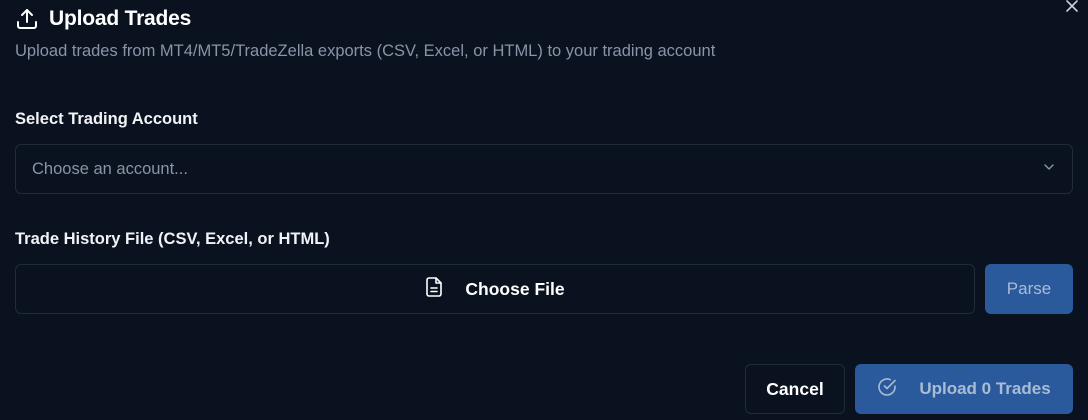  I want to click on upload-icon, so click(27, 19).